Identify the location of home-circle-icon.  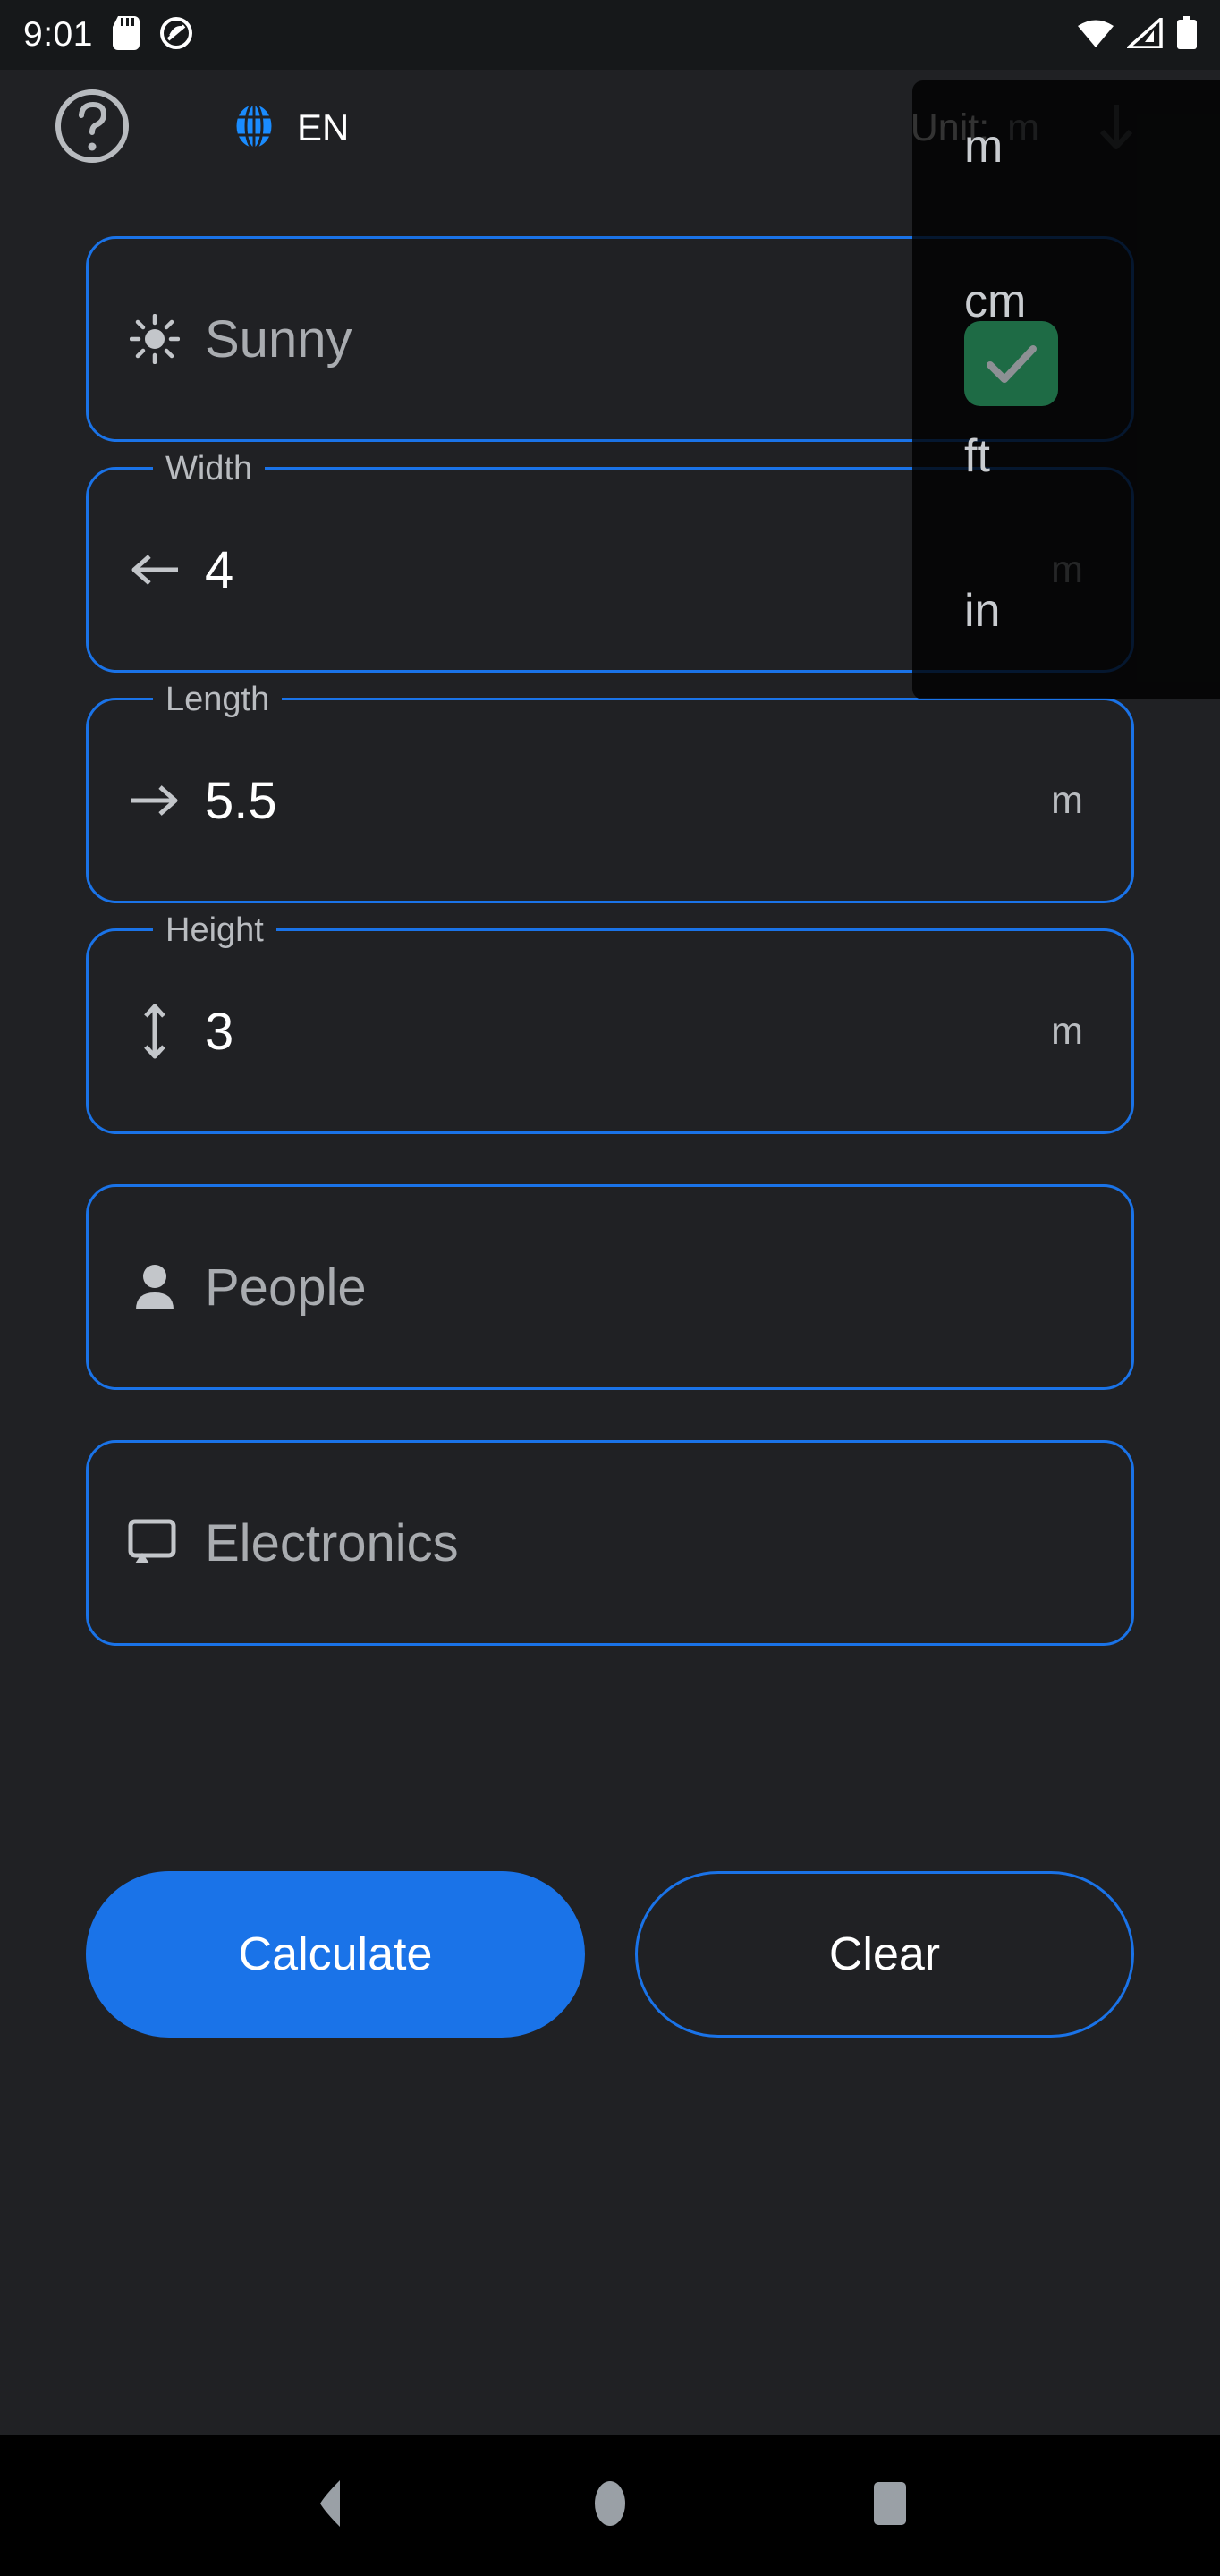
(610, 2506).